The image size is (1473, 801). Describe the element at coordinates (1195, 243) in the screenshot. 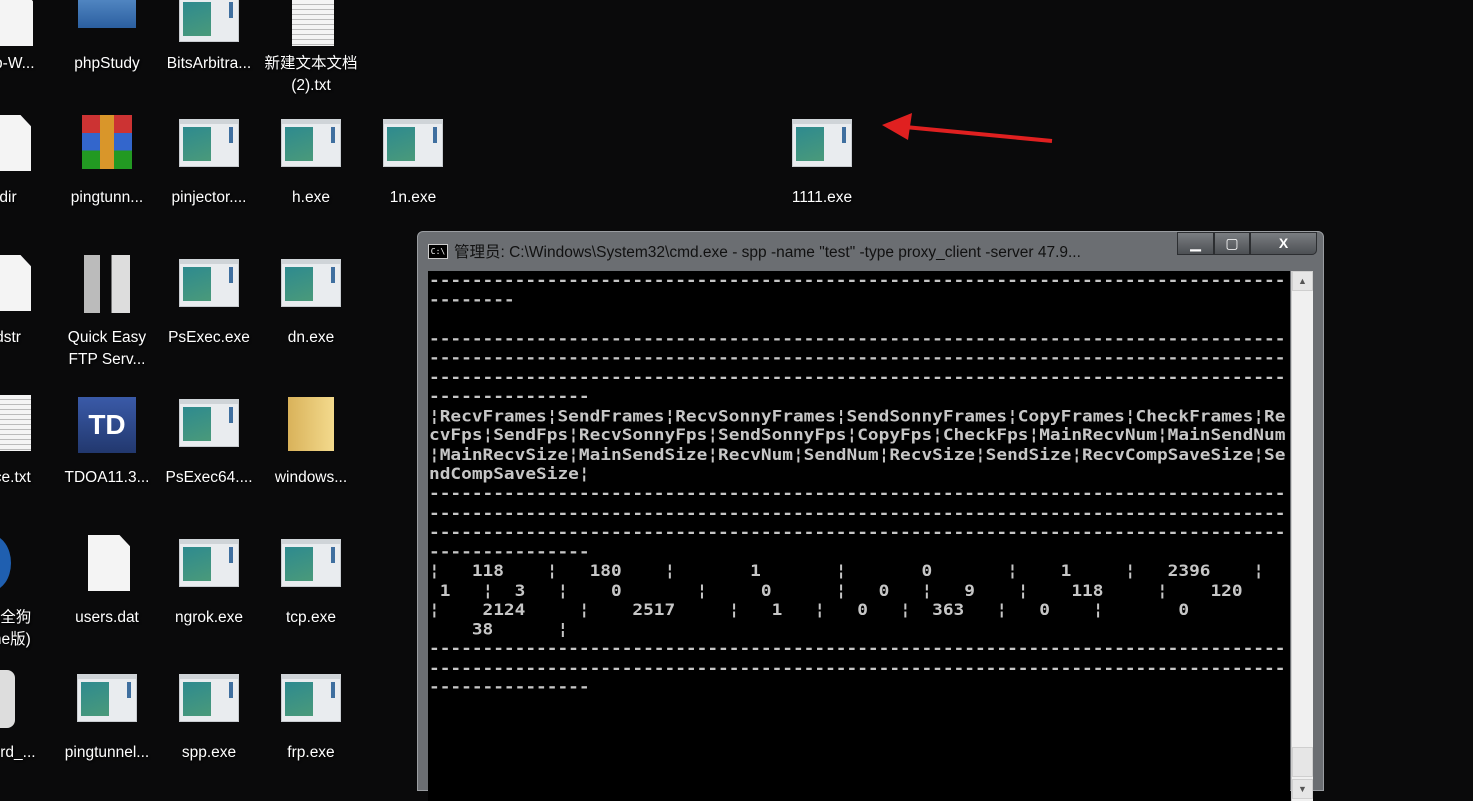

I see `minimize-button: ▁` at that location.